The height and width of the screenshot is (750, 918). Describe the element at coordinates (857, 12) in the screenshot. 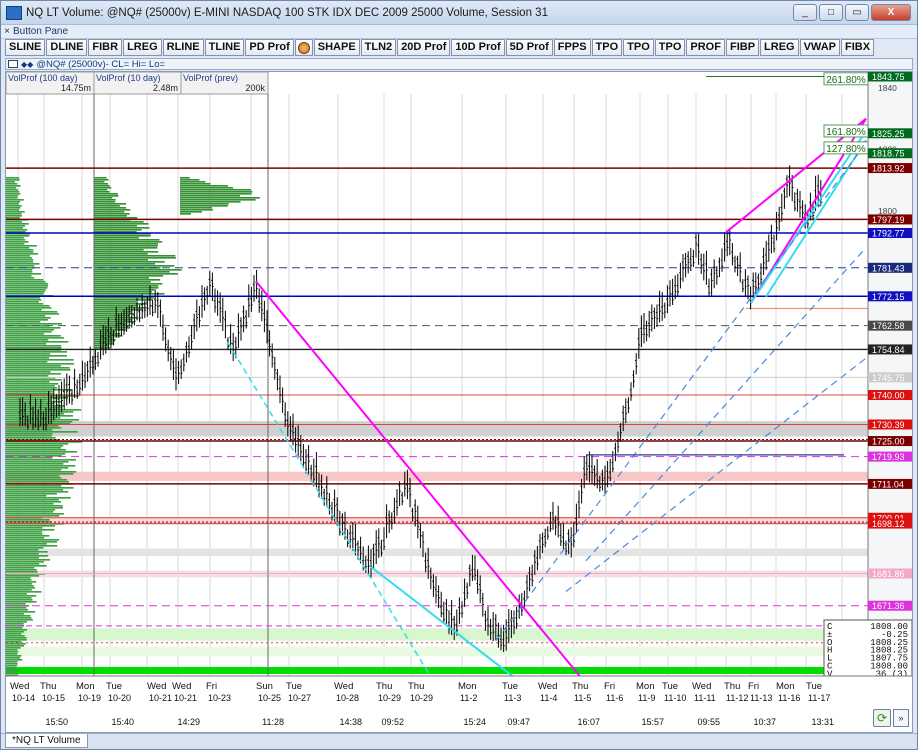

I see `maximize-button: ▭` at that location.